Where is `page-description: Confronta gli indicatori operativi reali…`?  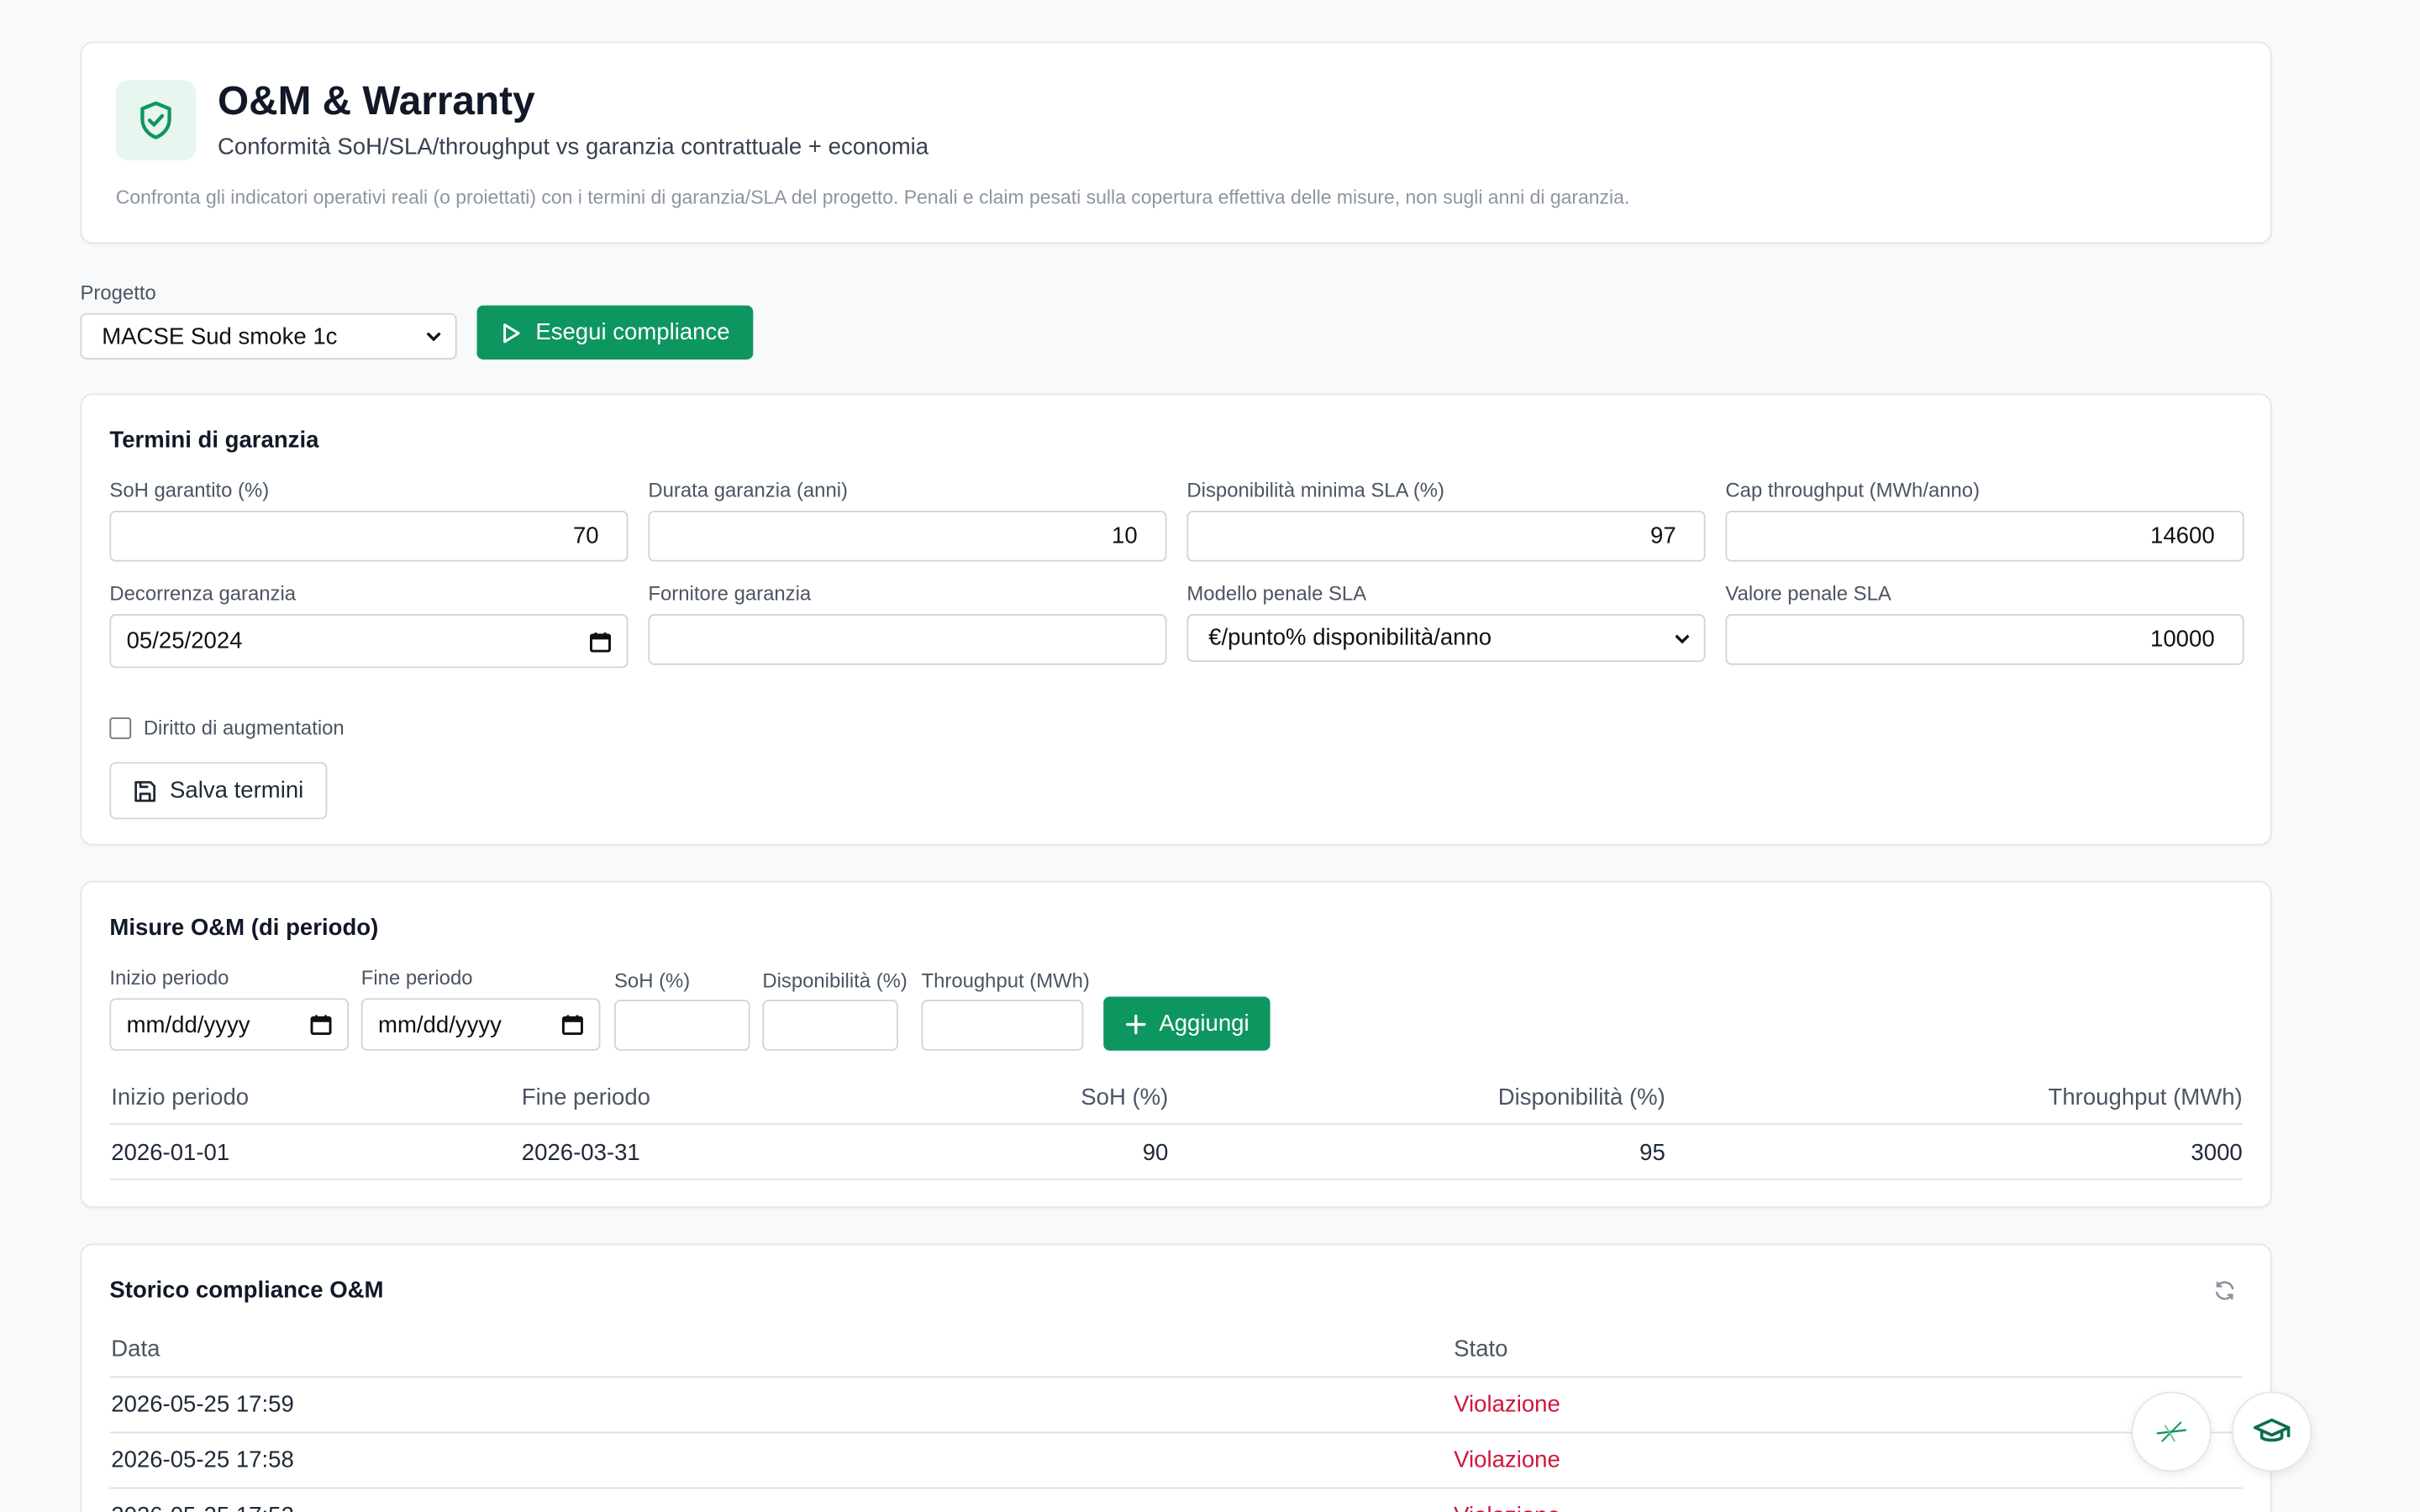
page-description: Confronta gli indicatori operativi reali… is located at coordinates (872, 197).